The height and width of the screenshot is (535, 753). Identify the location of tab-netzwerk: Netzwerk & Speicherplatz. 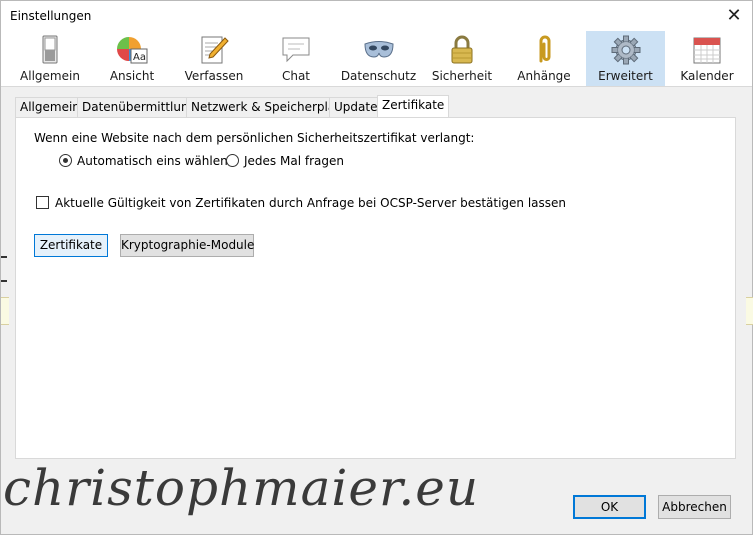
(269, 107).